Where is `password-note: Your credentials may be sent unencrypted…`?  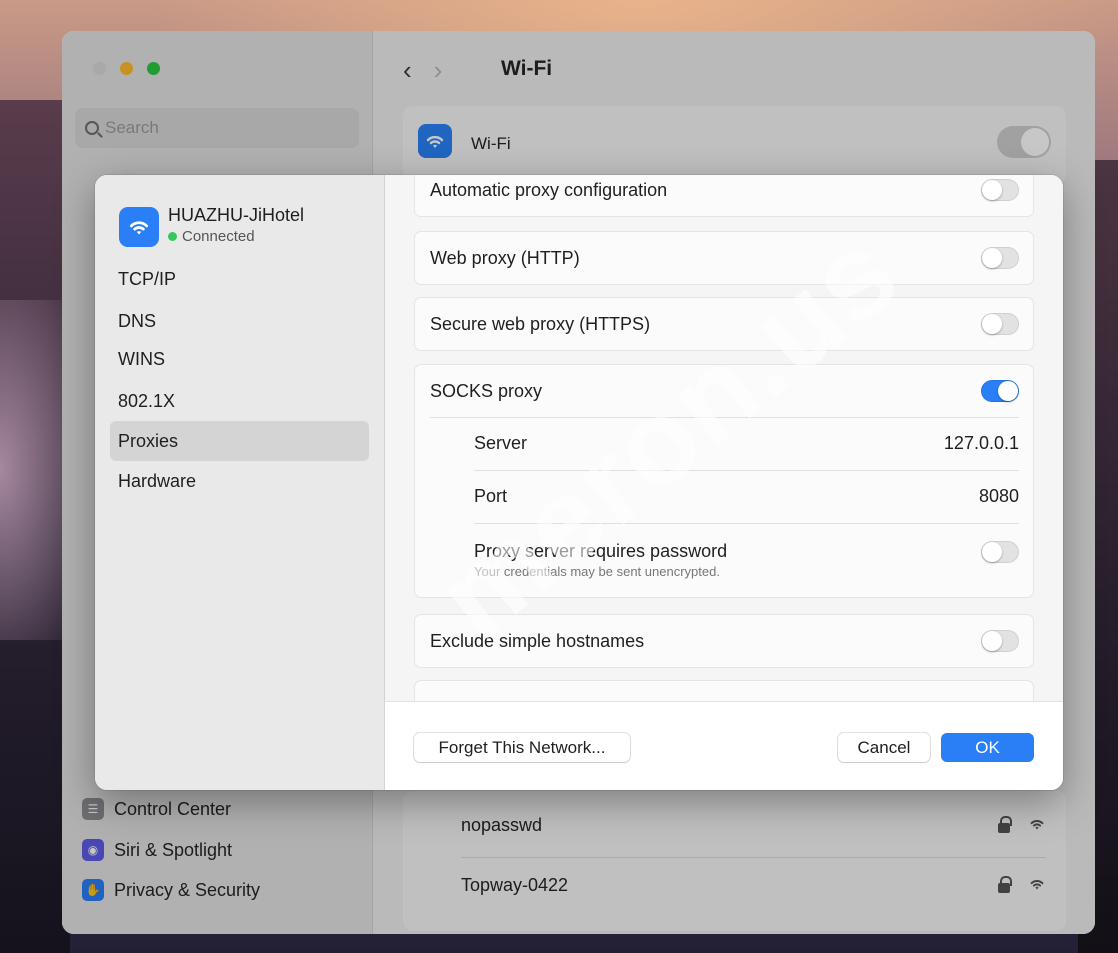
password-note: Your credentials may be sent unencrypted… is located at coordinates (597, 571).